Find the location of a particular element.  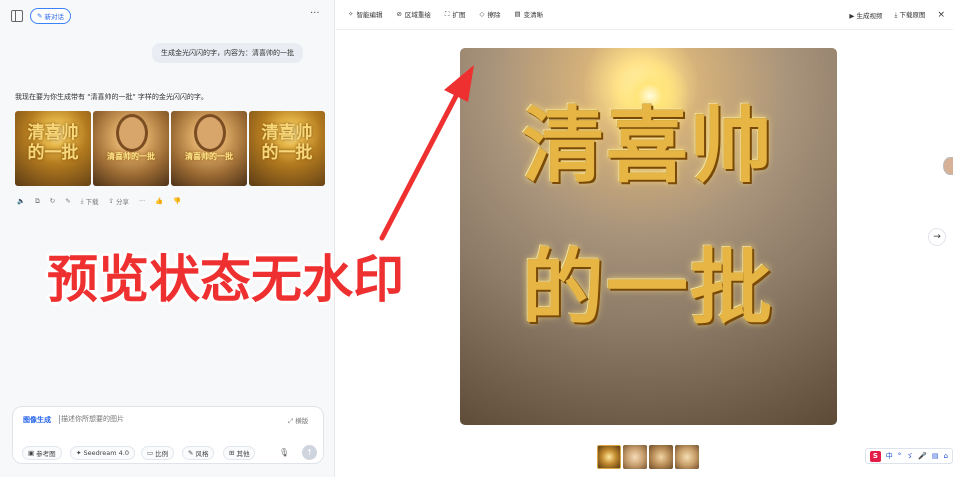

brush-icon: ✎ is located at coordinates (191, 453).